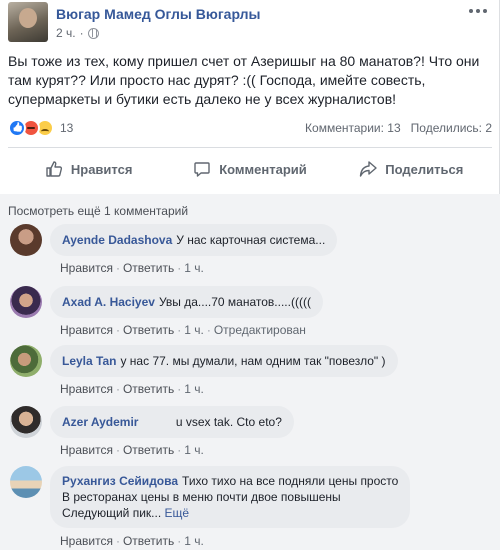  What do you see at coordinates (54, 169) in the screenshot?
I see `thumbs-up-icon` at bounding box center [54, 169].